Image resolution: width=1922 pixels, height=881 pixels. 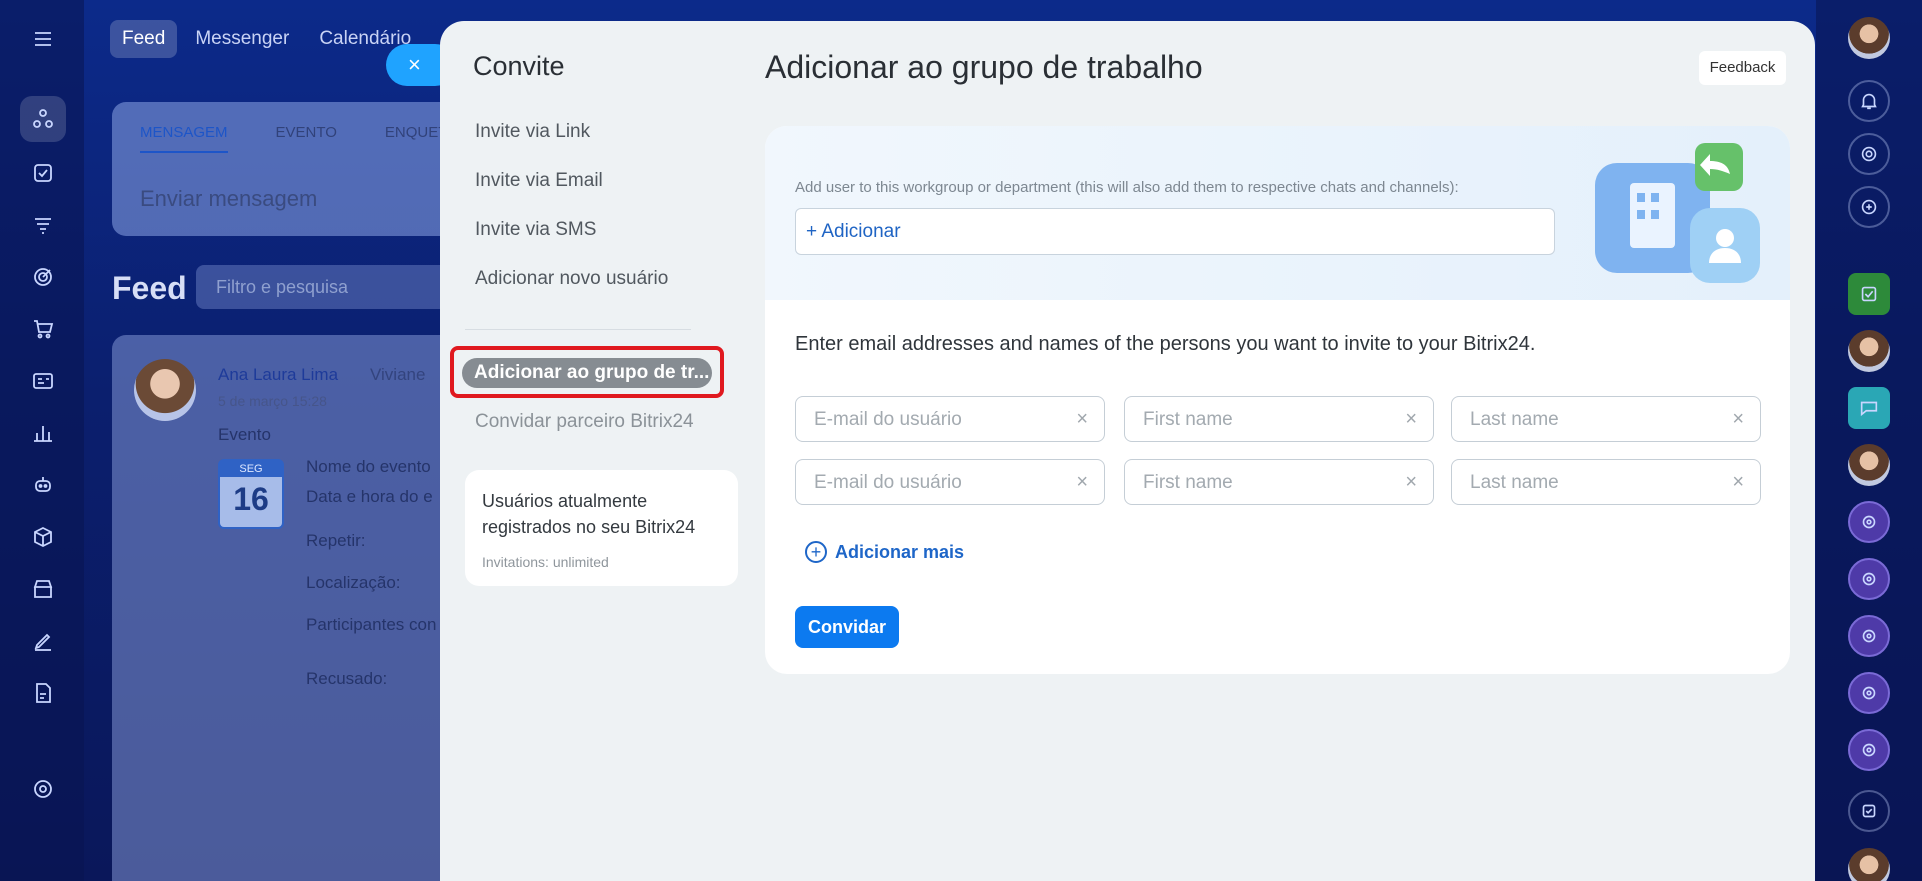 I want to click on right-rail, so click(x=1869, y=440).